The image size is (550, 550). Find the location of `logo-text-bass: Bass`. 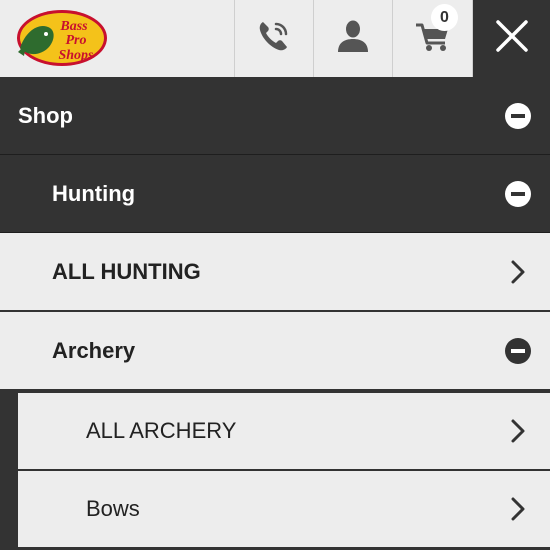

logo-text-bass: Bass is located at coordinates (73, 26).